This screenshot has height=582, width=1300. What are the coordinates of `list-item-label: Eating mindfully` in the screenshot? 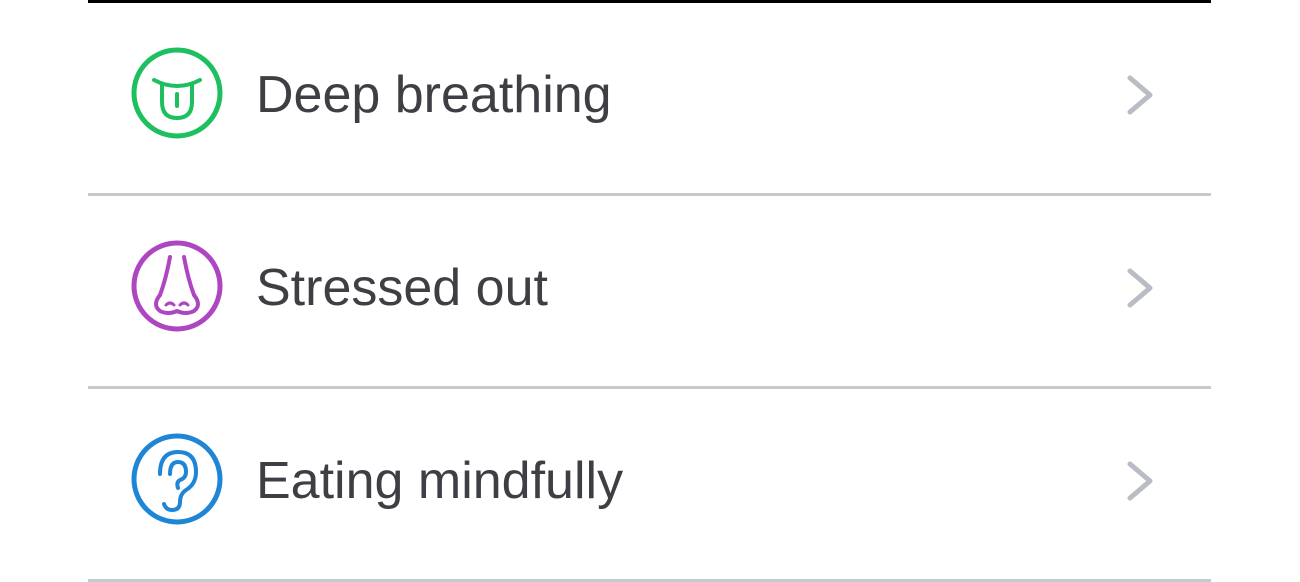 It's located at (440, 481).